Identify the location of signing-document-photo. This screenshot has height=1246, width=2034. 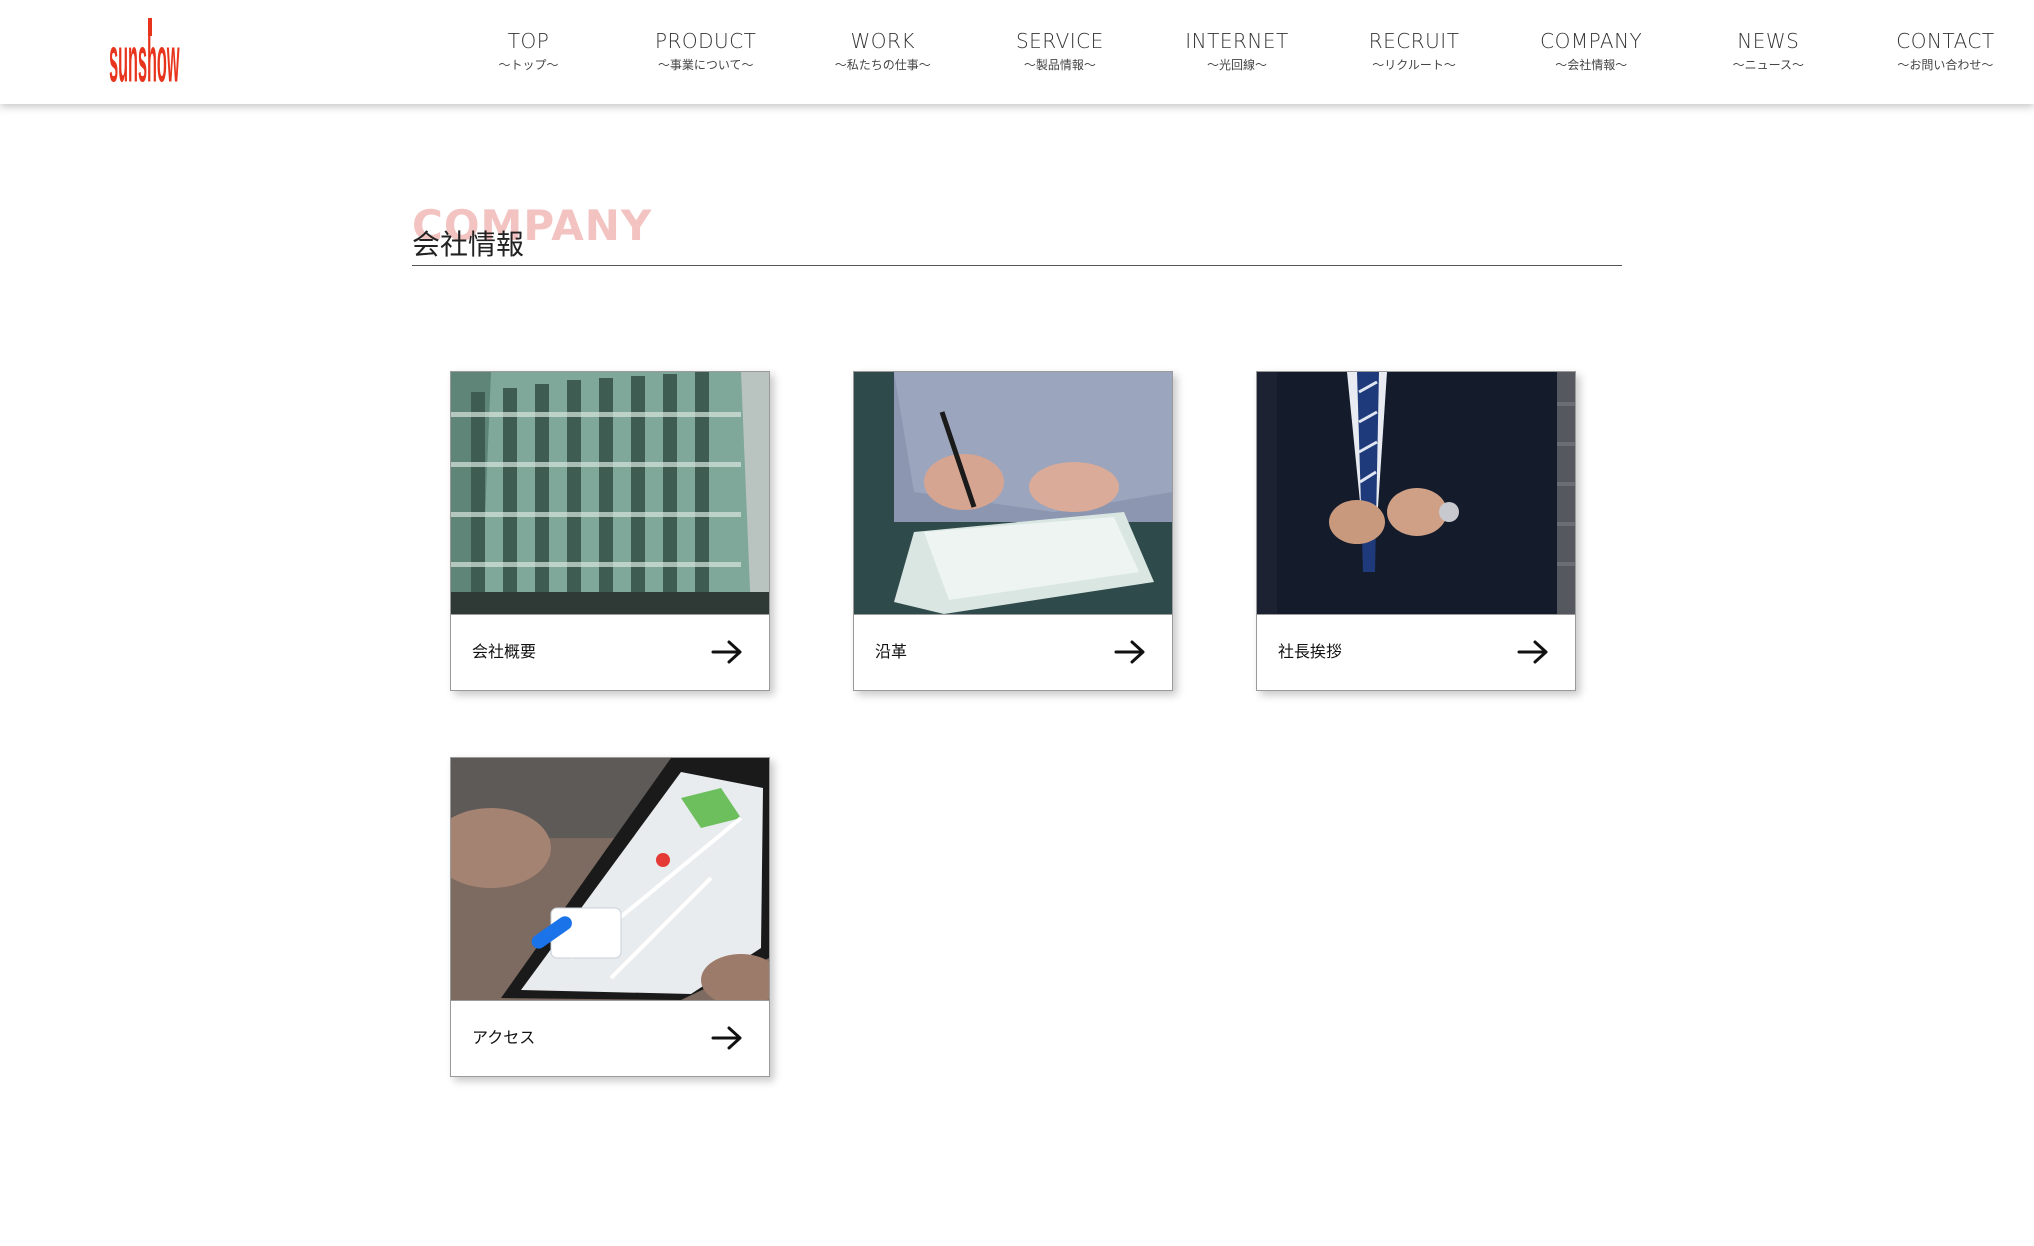
(1013, 493).